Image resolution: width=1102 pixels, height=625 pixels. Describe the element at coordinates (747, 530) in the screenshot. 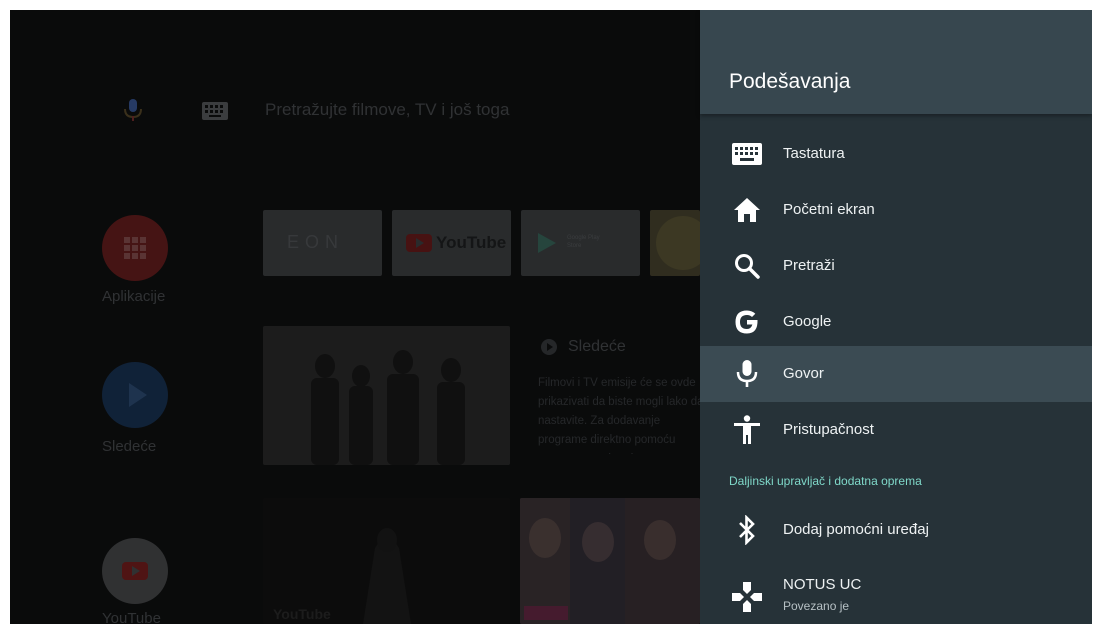

I see `bluetooth-icon` at that location.